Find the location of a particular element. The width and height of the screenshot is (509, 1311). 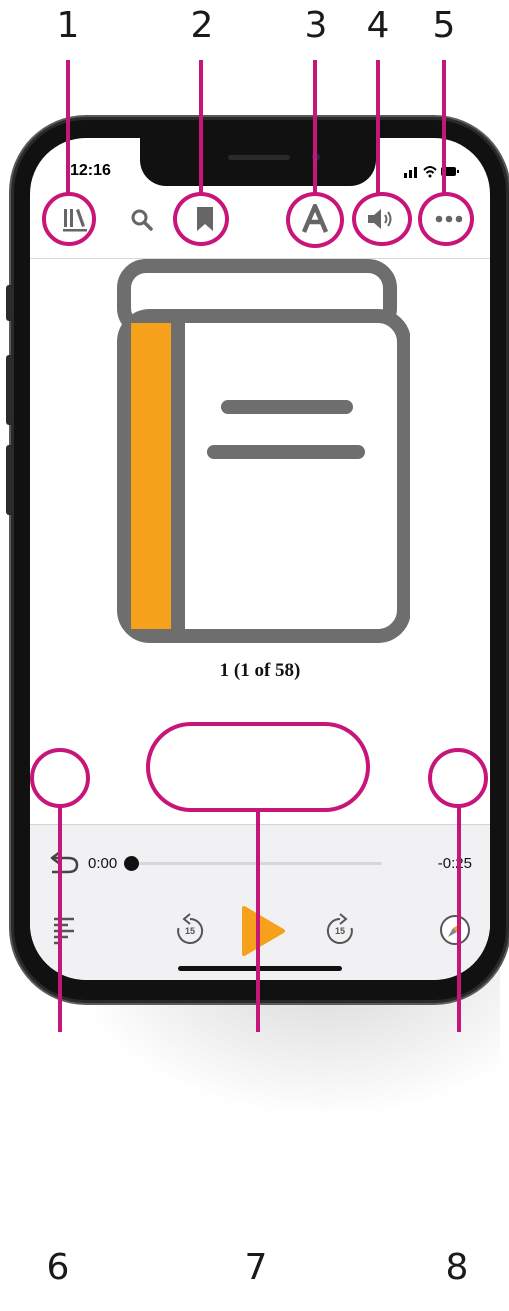

navigation-button is located at coordinates (455, 930).